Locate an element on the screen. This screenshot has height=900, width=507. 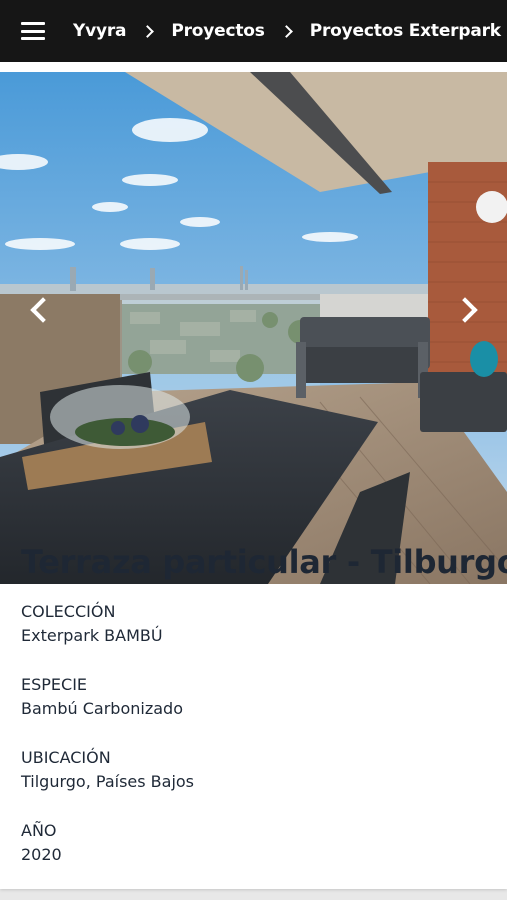
detail-value: Tilgurgo, Países Bajos is located at coordinates (108, 781).